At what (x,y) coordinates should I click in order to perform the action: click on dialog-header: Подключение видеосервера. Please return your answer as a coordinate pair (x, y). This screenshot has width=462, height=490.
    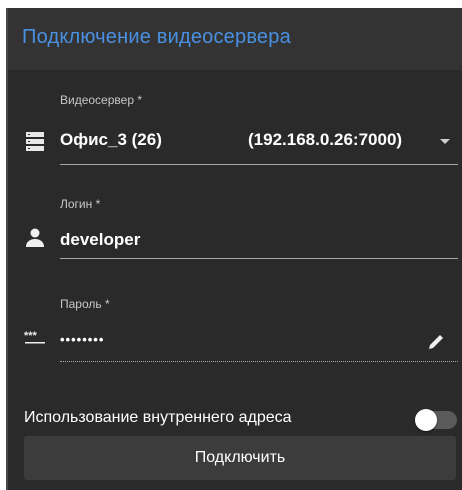
    Looking at the image, I should click on (235, 39).